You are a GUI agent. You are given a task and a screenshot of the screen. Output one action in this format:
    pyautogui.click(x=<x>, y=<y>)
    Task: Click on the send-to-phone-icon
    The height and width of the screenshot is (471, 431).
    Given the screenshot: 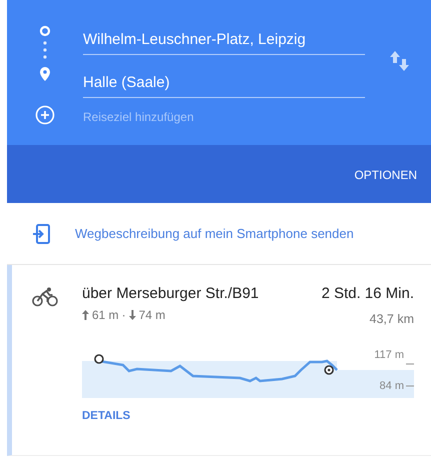 What is the action you would take?
    pyautogui.click(x=42, y=234)
    